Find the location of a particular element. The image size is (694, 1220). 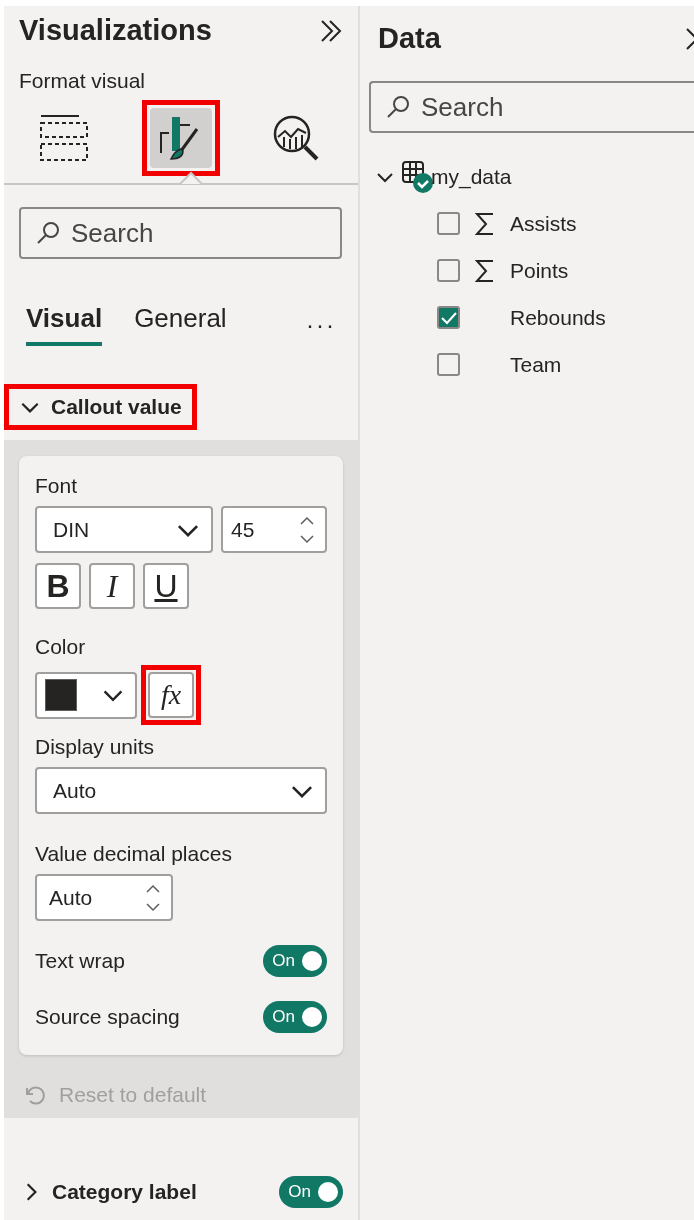

field-name: Points is located at coordinates (539, 270).